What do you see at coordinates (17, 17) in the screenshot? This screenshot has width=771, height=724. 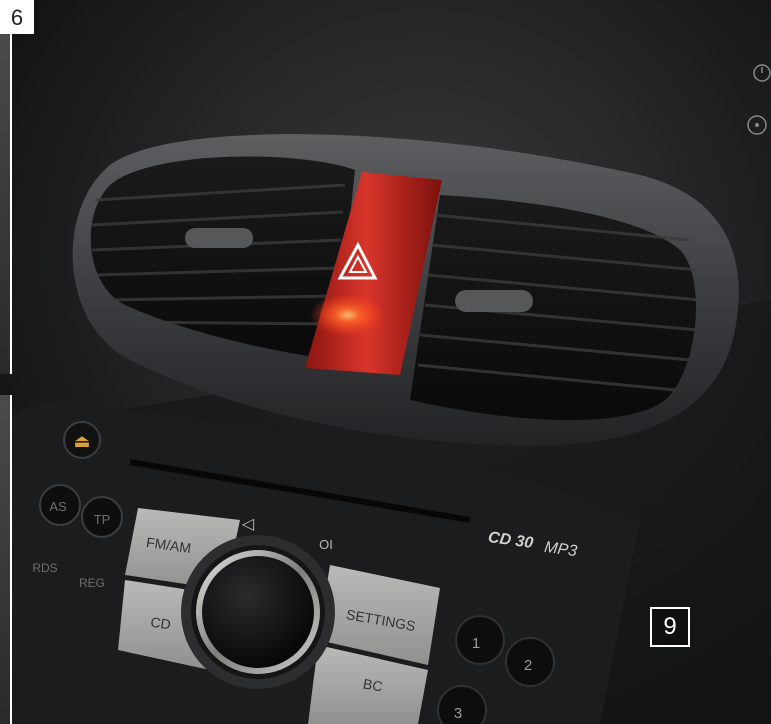 I see `page-number: 6` at bounding box center [17, 17].